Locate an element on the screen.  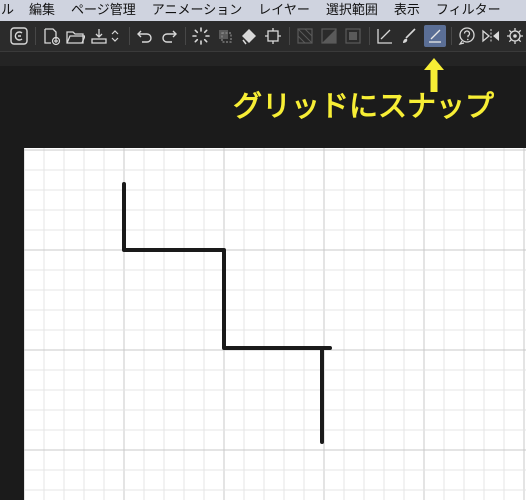
snap-brush-icon is located at coordinates (409, 36).